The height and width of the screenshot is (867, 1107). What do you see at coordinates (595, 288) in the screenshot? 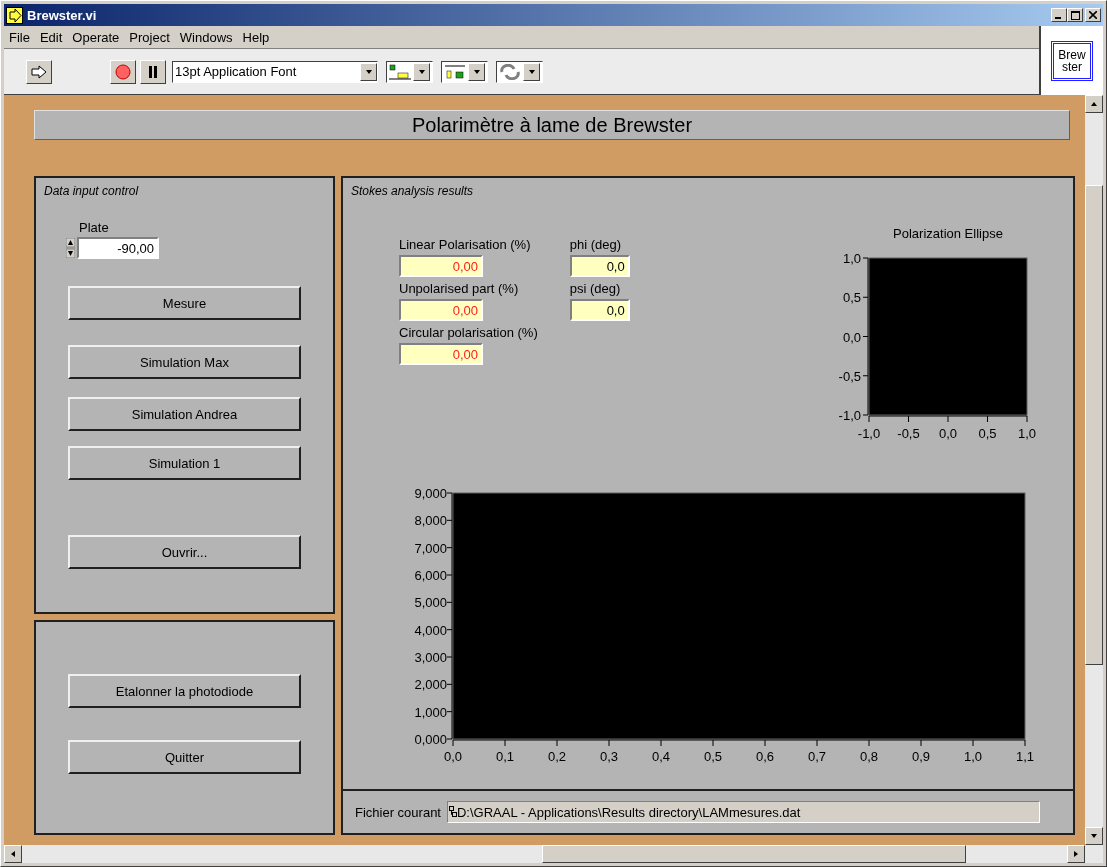
I see `indicator-label: psi (deg)` at bounding box center [595, 288].